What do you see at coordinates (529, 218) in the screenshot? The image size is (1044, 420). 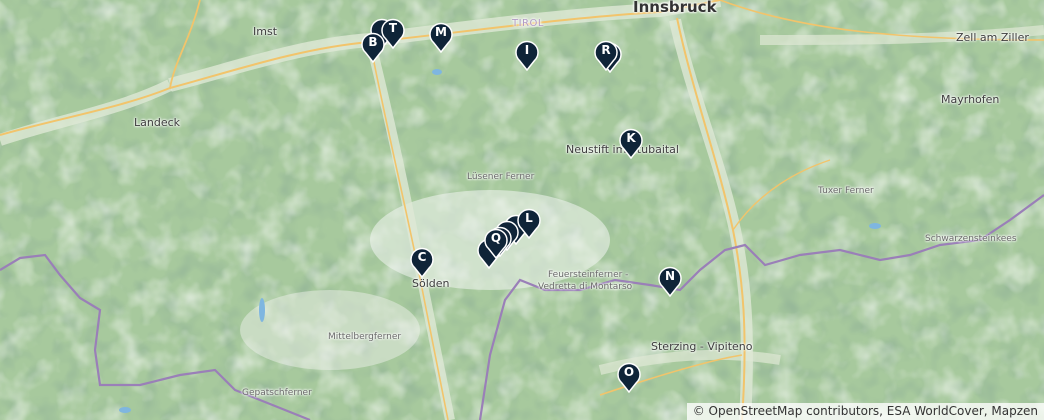 I see `marker-label: L` at bounding box center [529, 218].